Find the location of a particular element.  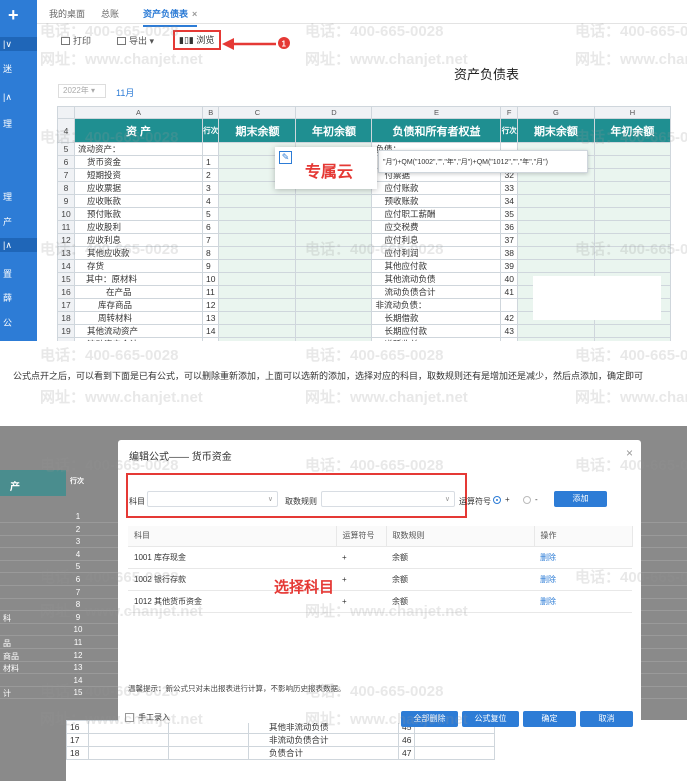

sheet-row: 12 应收利息 7 应付利息 37 is located at coordinates (364, 240).